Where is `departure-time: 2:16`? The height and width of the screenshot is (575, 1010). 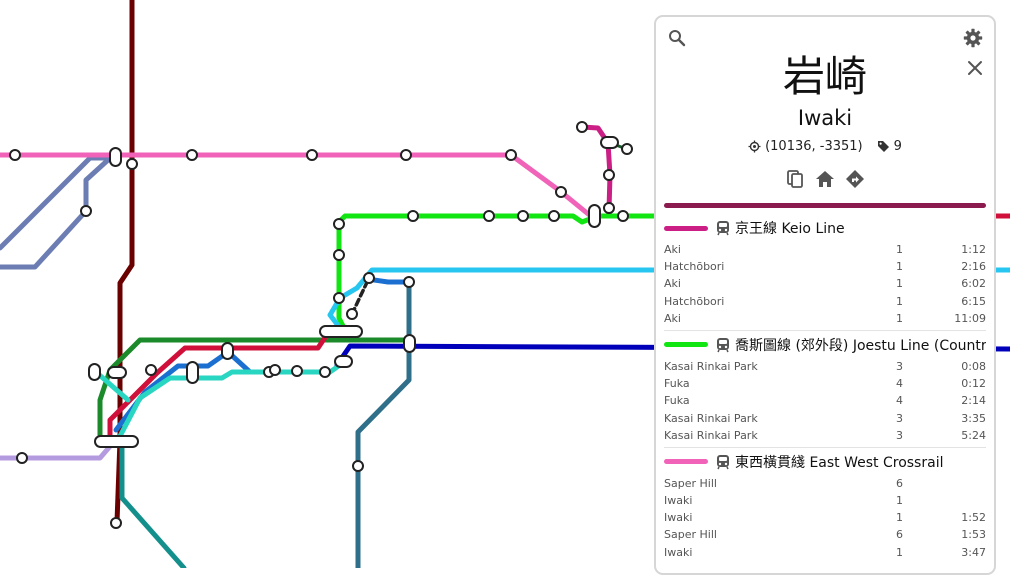 departure-time: 2:16 is located at coordinates (973, 267).